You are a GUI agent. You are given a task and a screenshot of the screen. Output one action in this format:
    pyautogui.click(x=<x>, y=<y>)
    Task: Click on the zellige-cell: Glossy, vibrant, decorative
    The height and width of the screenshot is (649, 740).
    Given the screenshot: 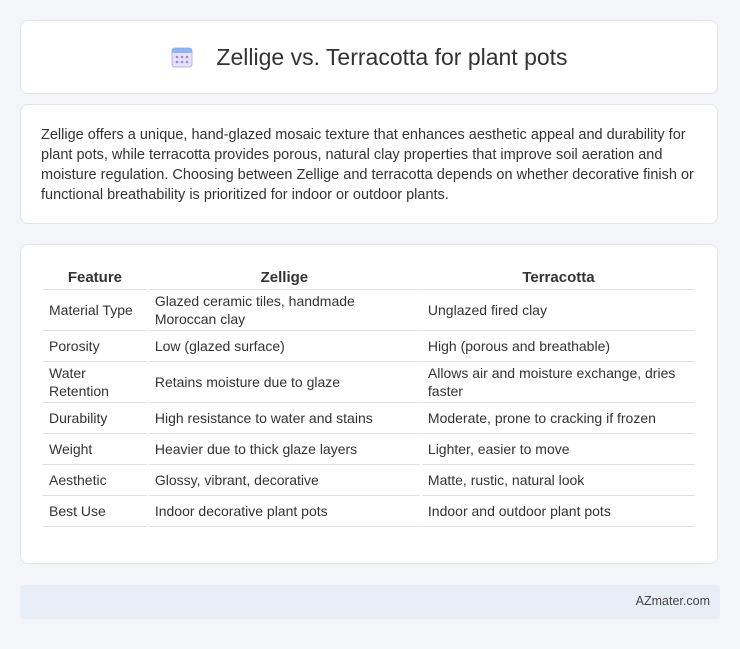 What is the action you would take?
    pyautogui.click(x=284, y=480)
    